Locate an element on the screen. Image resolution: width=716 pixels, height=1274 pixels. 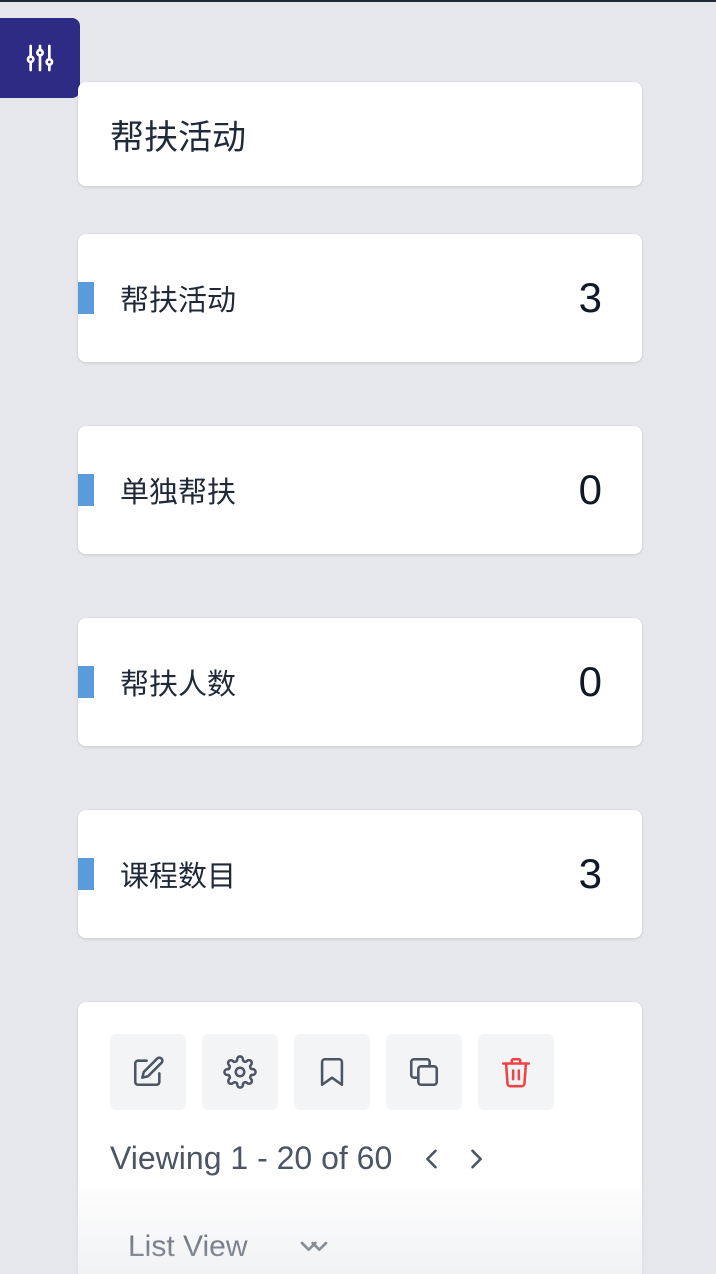
trash-icon is located at coordinates (516, 1072).